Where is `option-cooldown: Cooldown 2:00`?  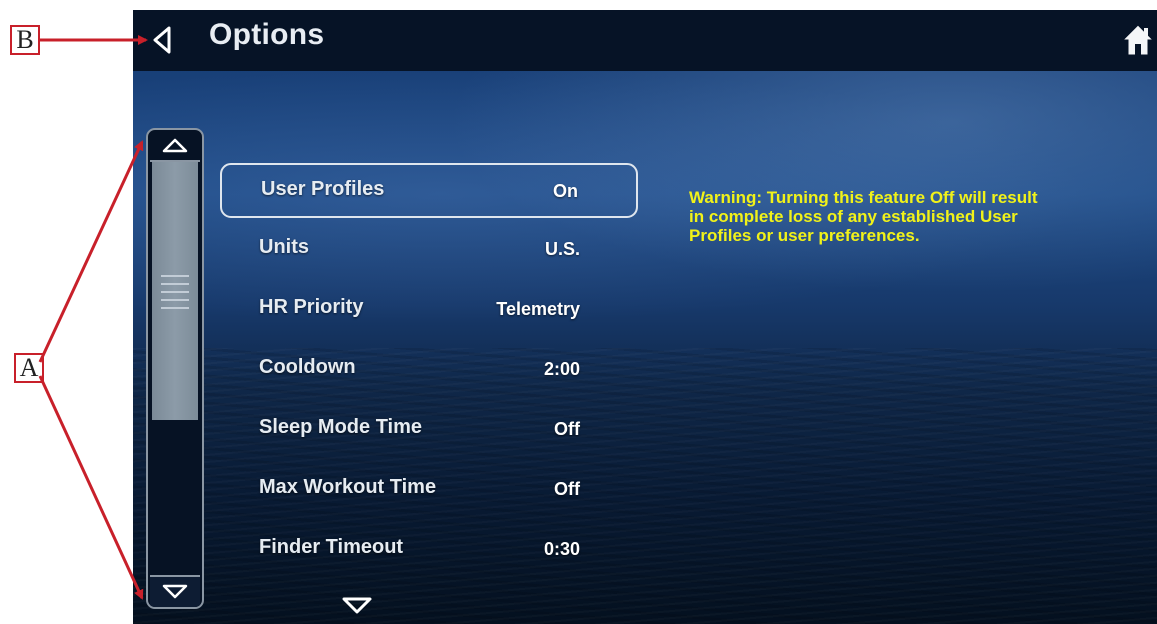
option-cooldown: Cooldown 2:00 is located at coordinates (429, 370).